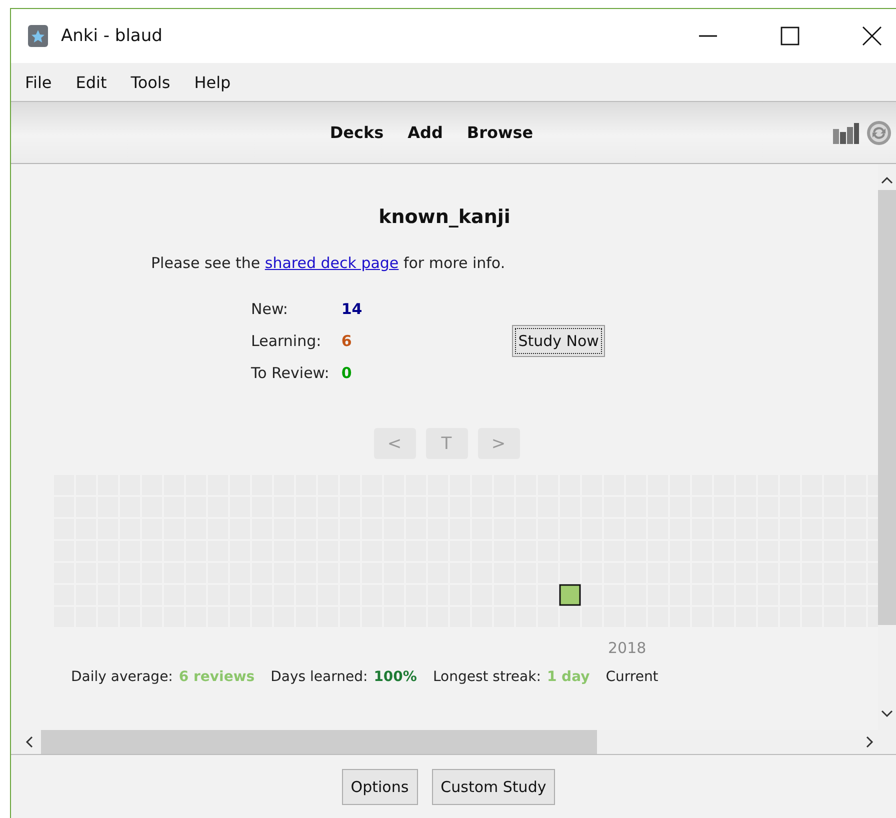 Image resolution: width=896 pixels, height=818 pixels. I want to click on scroll-right-icon, so click(870, 742).